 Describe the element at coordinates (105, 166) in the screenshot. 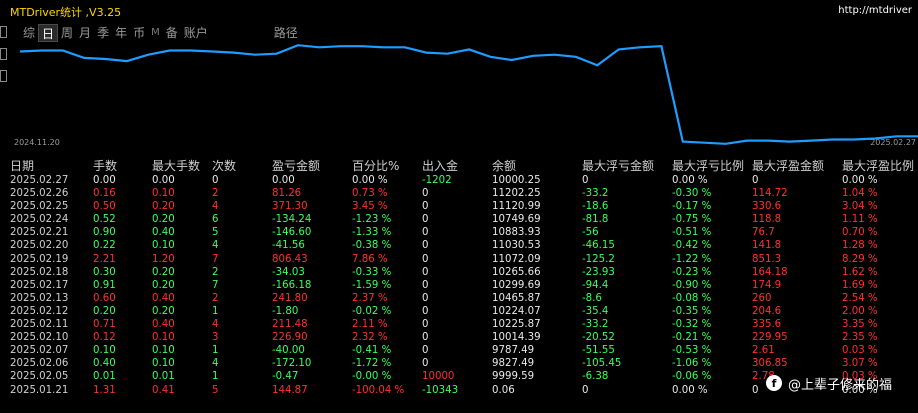

I see `column-header: 手数` at that location.